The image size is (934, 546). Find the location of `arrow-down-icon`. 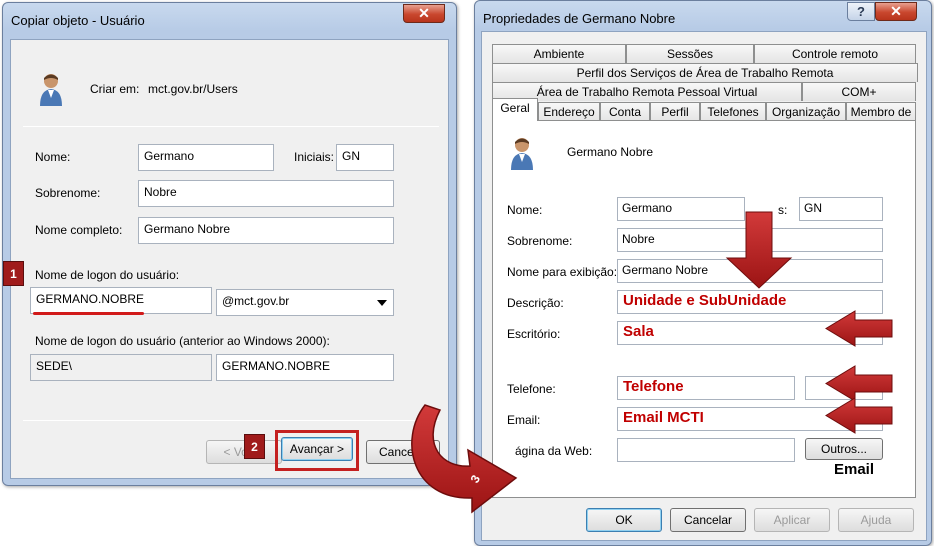

arrow-down-icon is located at coordinates (759, 250).